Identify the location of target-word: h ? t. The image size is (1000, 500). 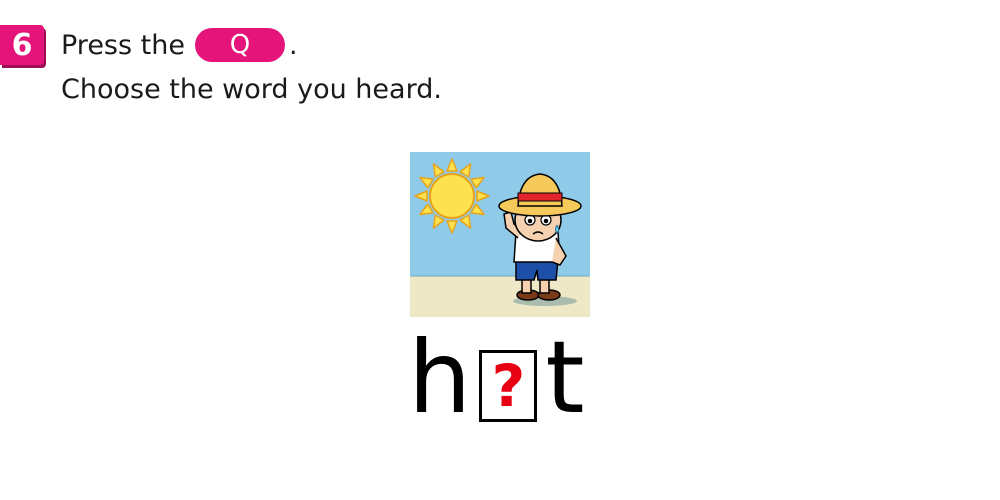
(496, 377).